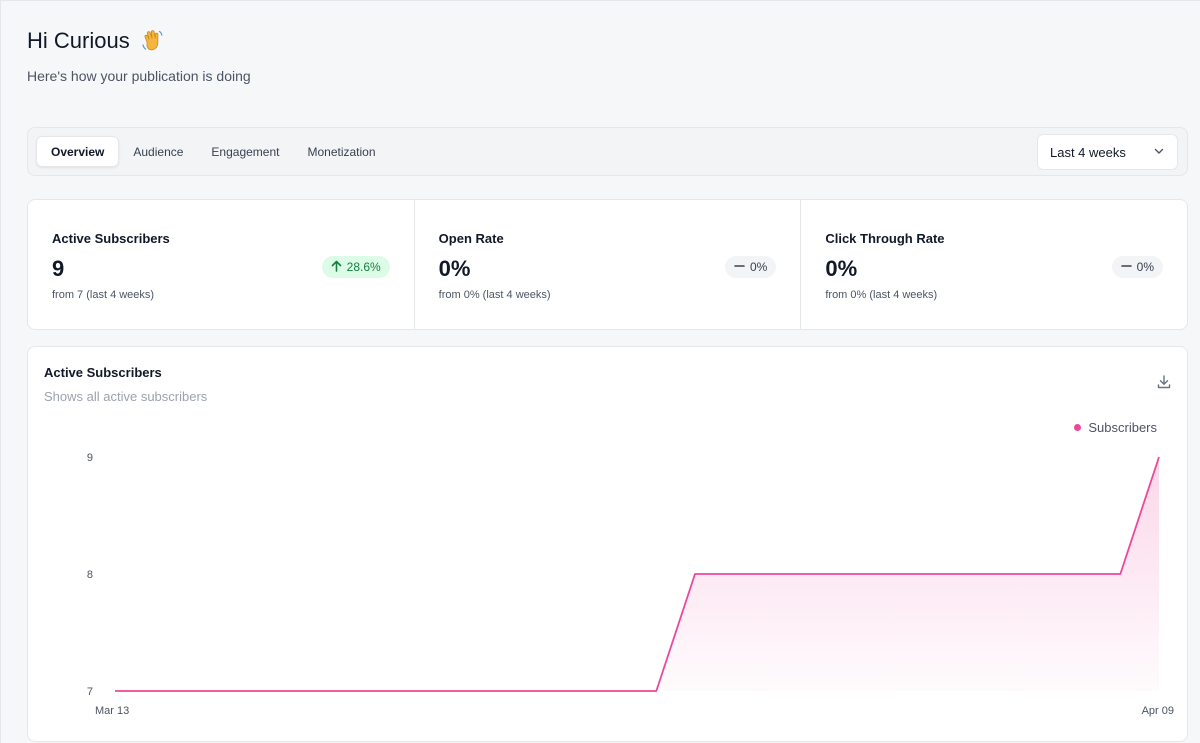 This screenshot has width=1200, height=743. Describe the element at coordinates (885, 238) in the screenshot. I see `stat-label: Click Through Rate` at that location.